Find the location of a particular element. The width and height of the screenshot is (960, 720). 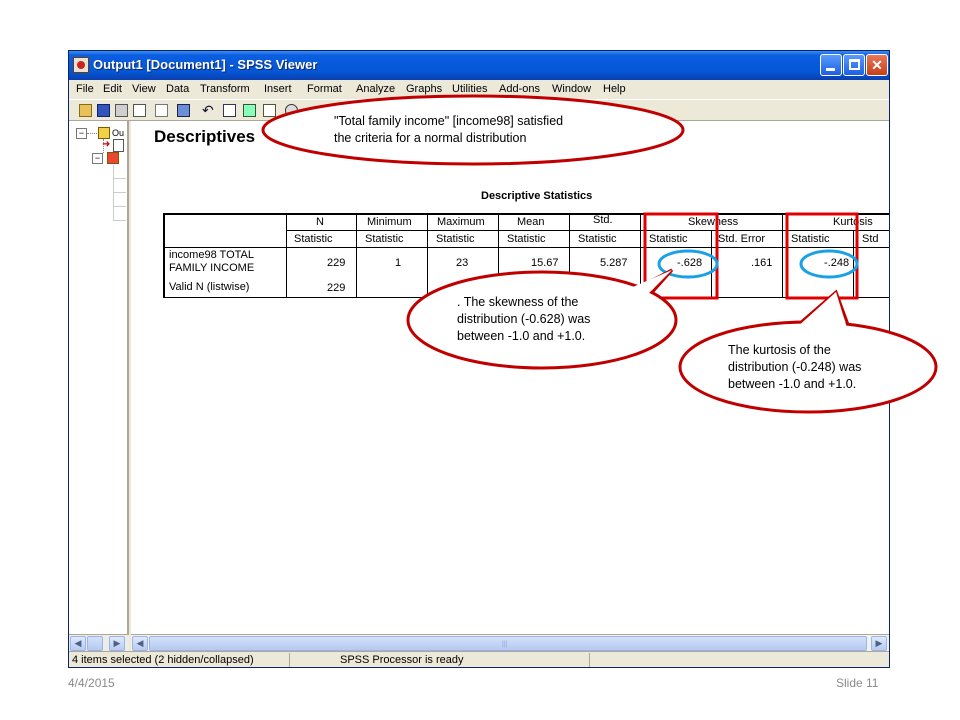

skewness-callout-line: . The skewness of the is located at coordinates (518, 302).